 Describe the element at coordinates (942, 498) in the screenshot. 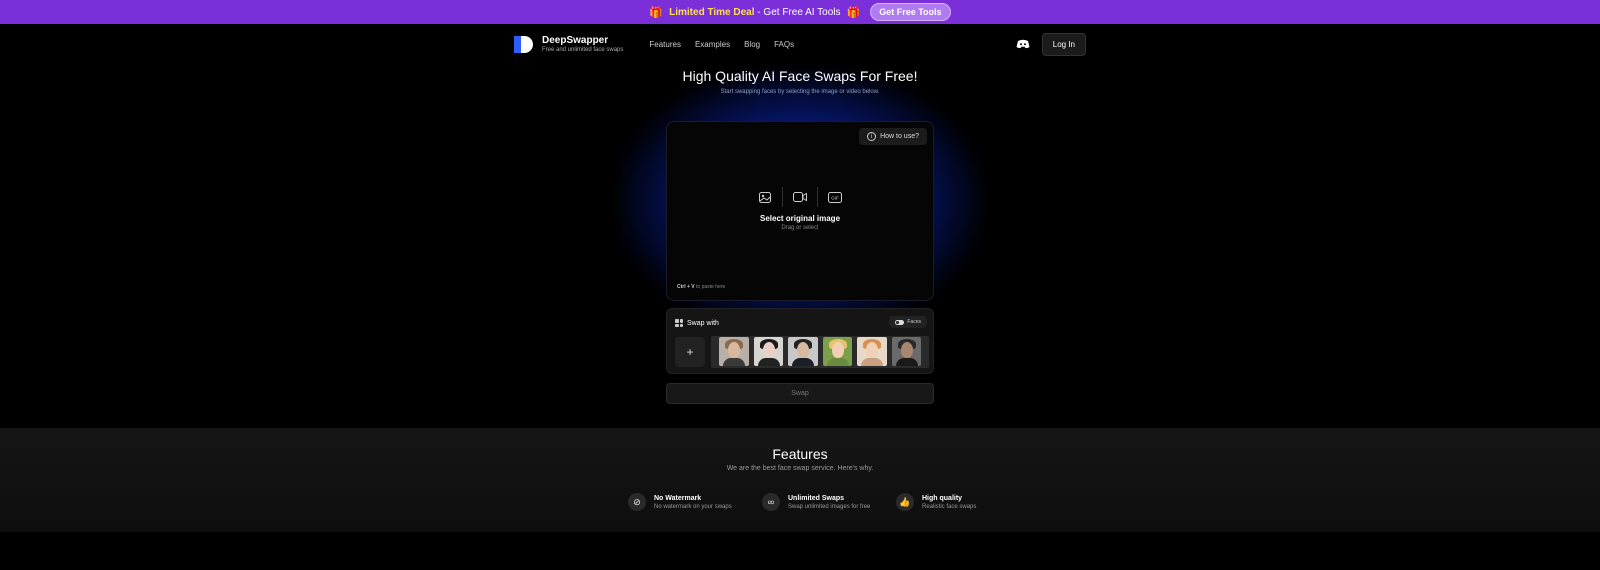

I see `feature-title: High quality` at that location.